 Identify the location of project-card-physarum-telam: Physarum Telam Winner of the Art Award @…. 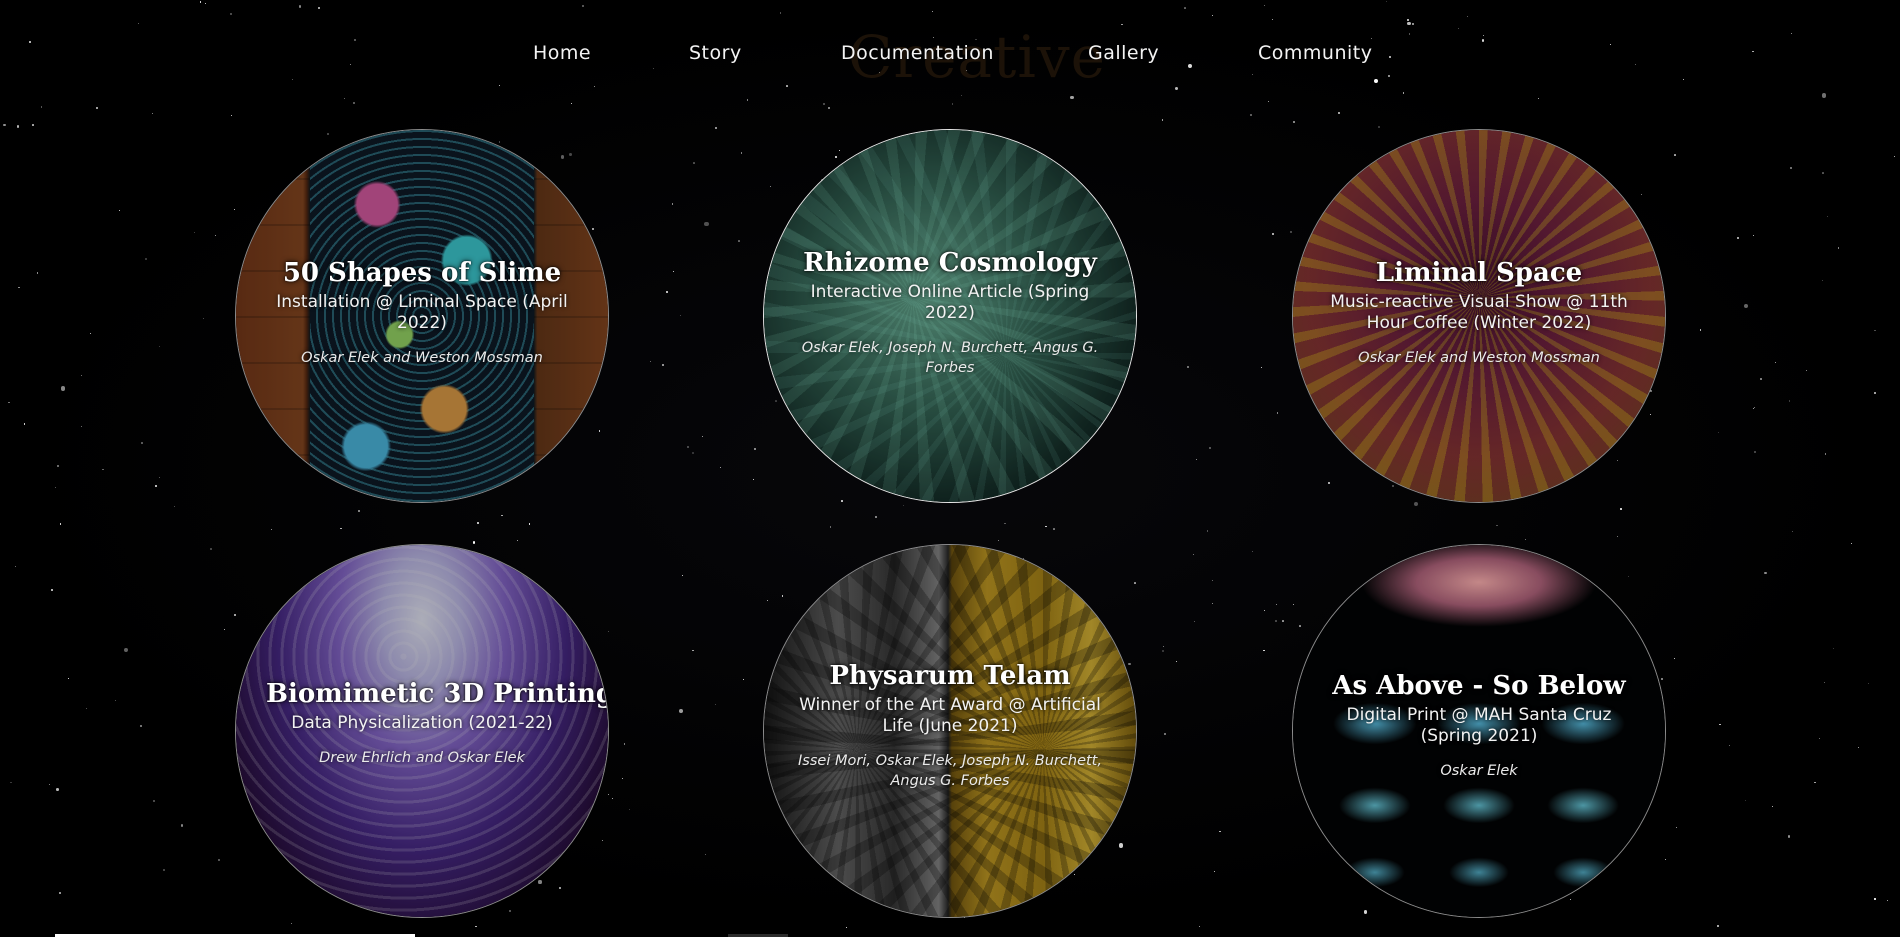
(950, 731).